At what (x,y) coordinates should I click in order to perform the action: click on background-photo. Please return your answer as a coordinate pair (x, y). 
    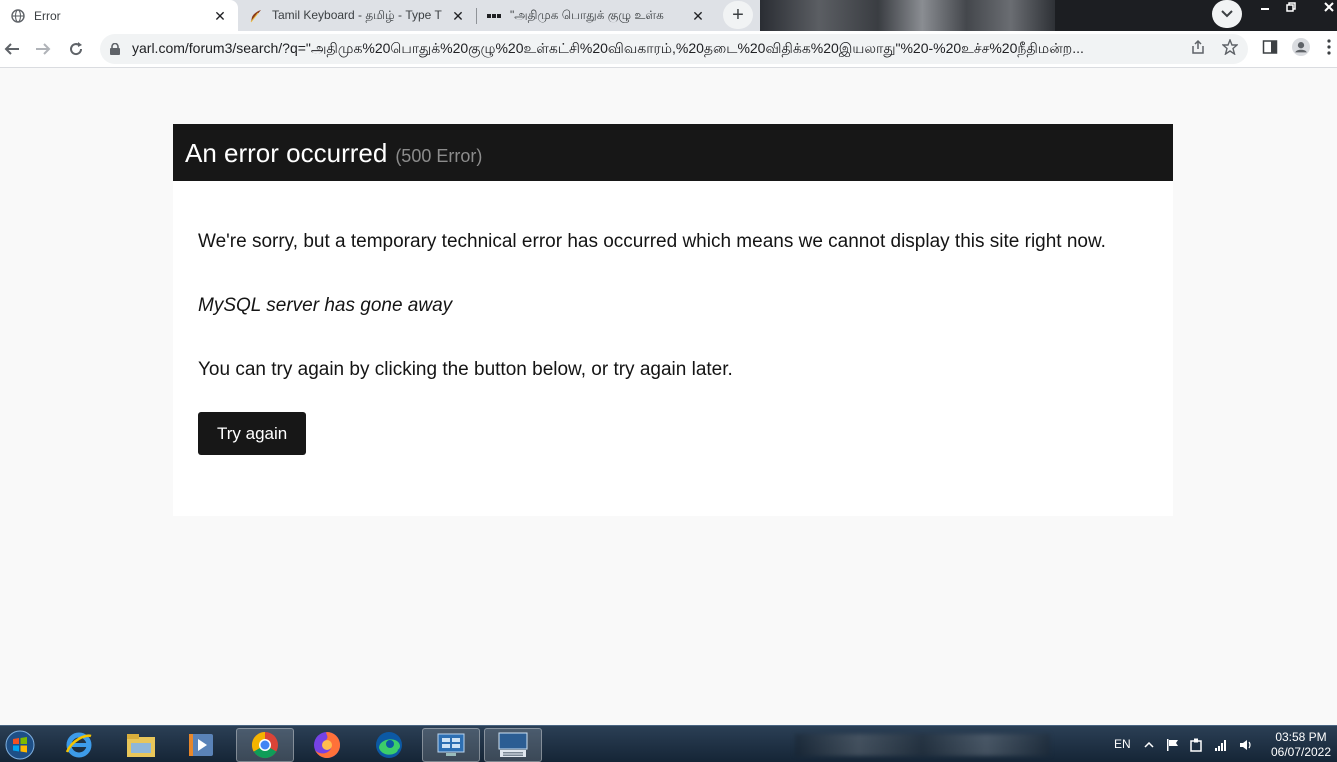
    Looking at the image, I should click on (907, 15).